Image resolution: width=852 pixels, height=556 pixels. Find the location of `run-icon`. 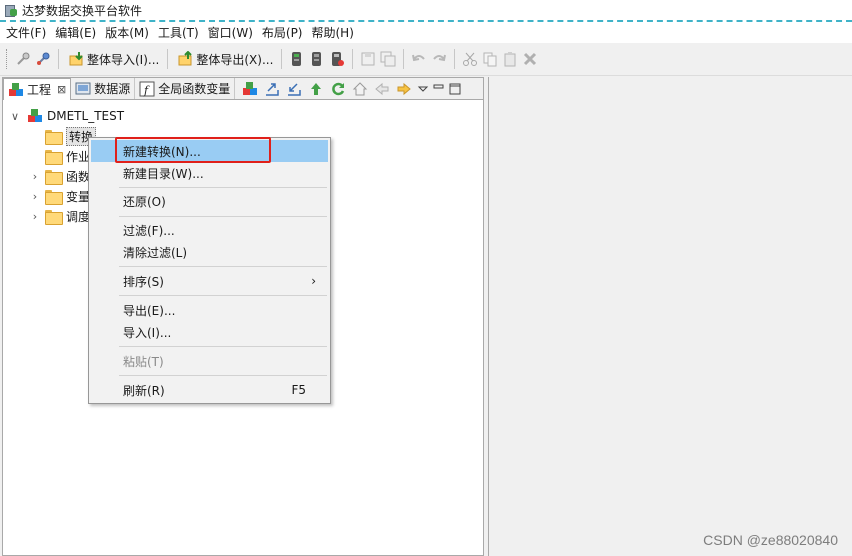

run-icon is located at coordinates (297, 59).